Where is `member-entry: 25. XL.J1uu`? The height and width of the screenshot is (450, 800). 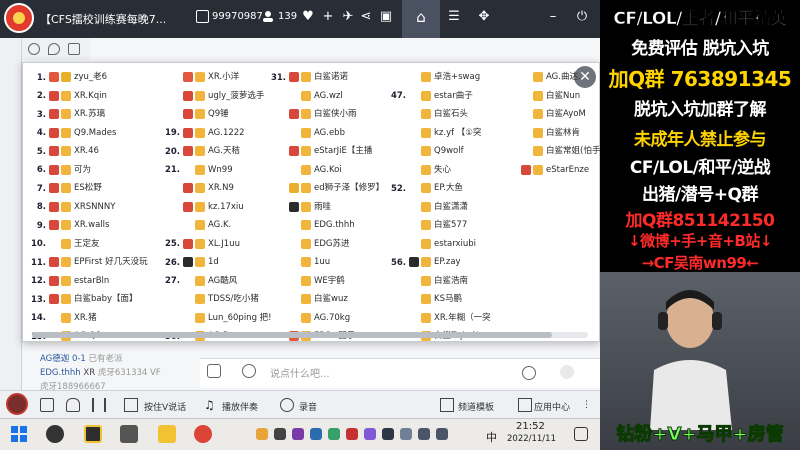 member-entry: 25. XL.J1uu is located at coordinates (216, 244).